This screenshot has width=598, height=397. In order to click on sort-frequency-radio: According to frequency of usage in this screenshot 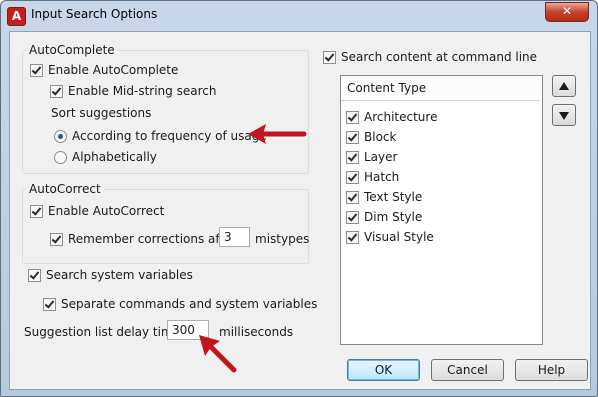, I will do `click(160, 136)`.